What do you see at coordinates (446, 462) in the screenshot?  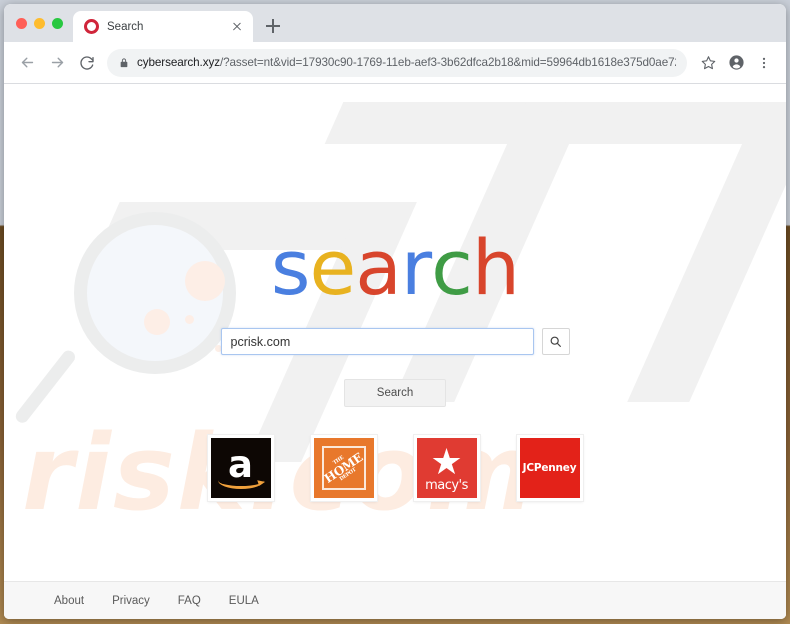 I see `star-icon: ★` at bounding box center [446, 462].